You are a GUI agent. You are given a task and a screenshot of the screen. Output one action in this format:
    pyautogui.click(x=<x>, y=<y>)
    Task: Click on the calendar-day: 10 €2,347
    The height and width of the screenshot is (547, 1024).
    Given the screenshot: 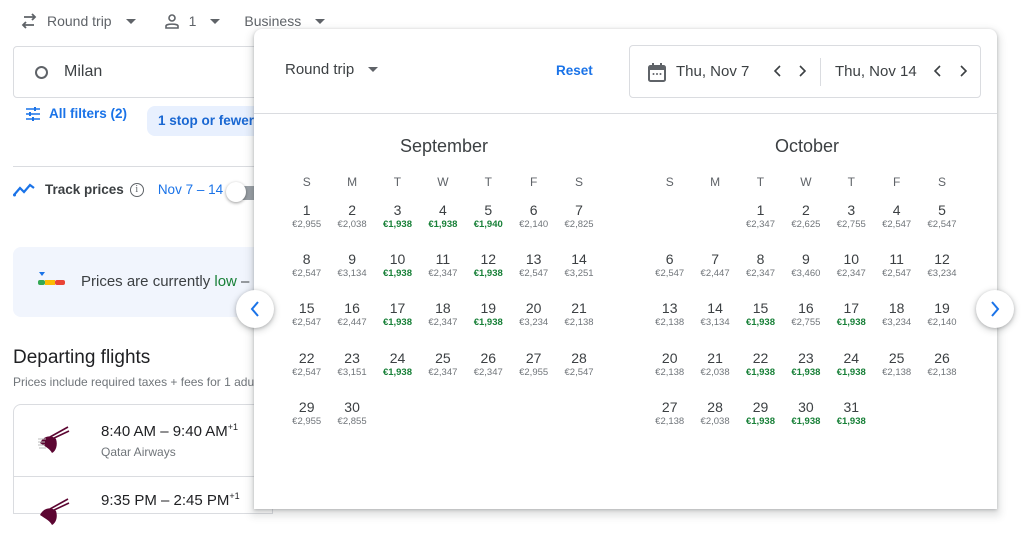 What is the action you would take?
    pyautogui.click(x=851, y=275)
    